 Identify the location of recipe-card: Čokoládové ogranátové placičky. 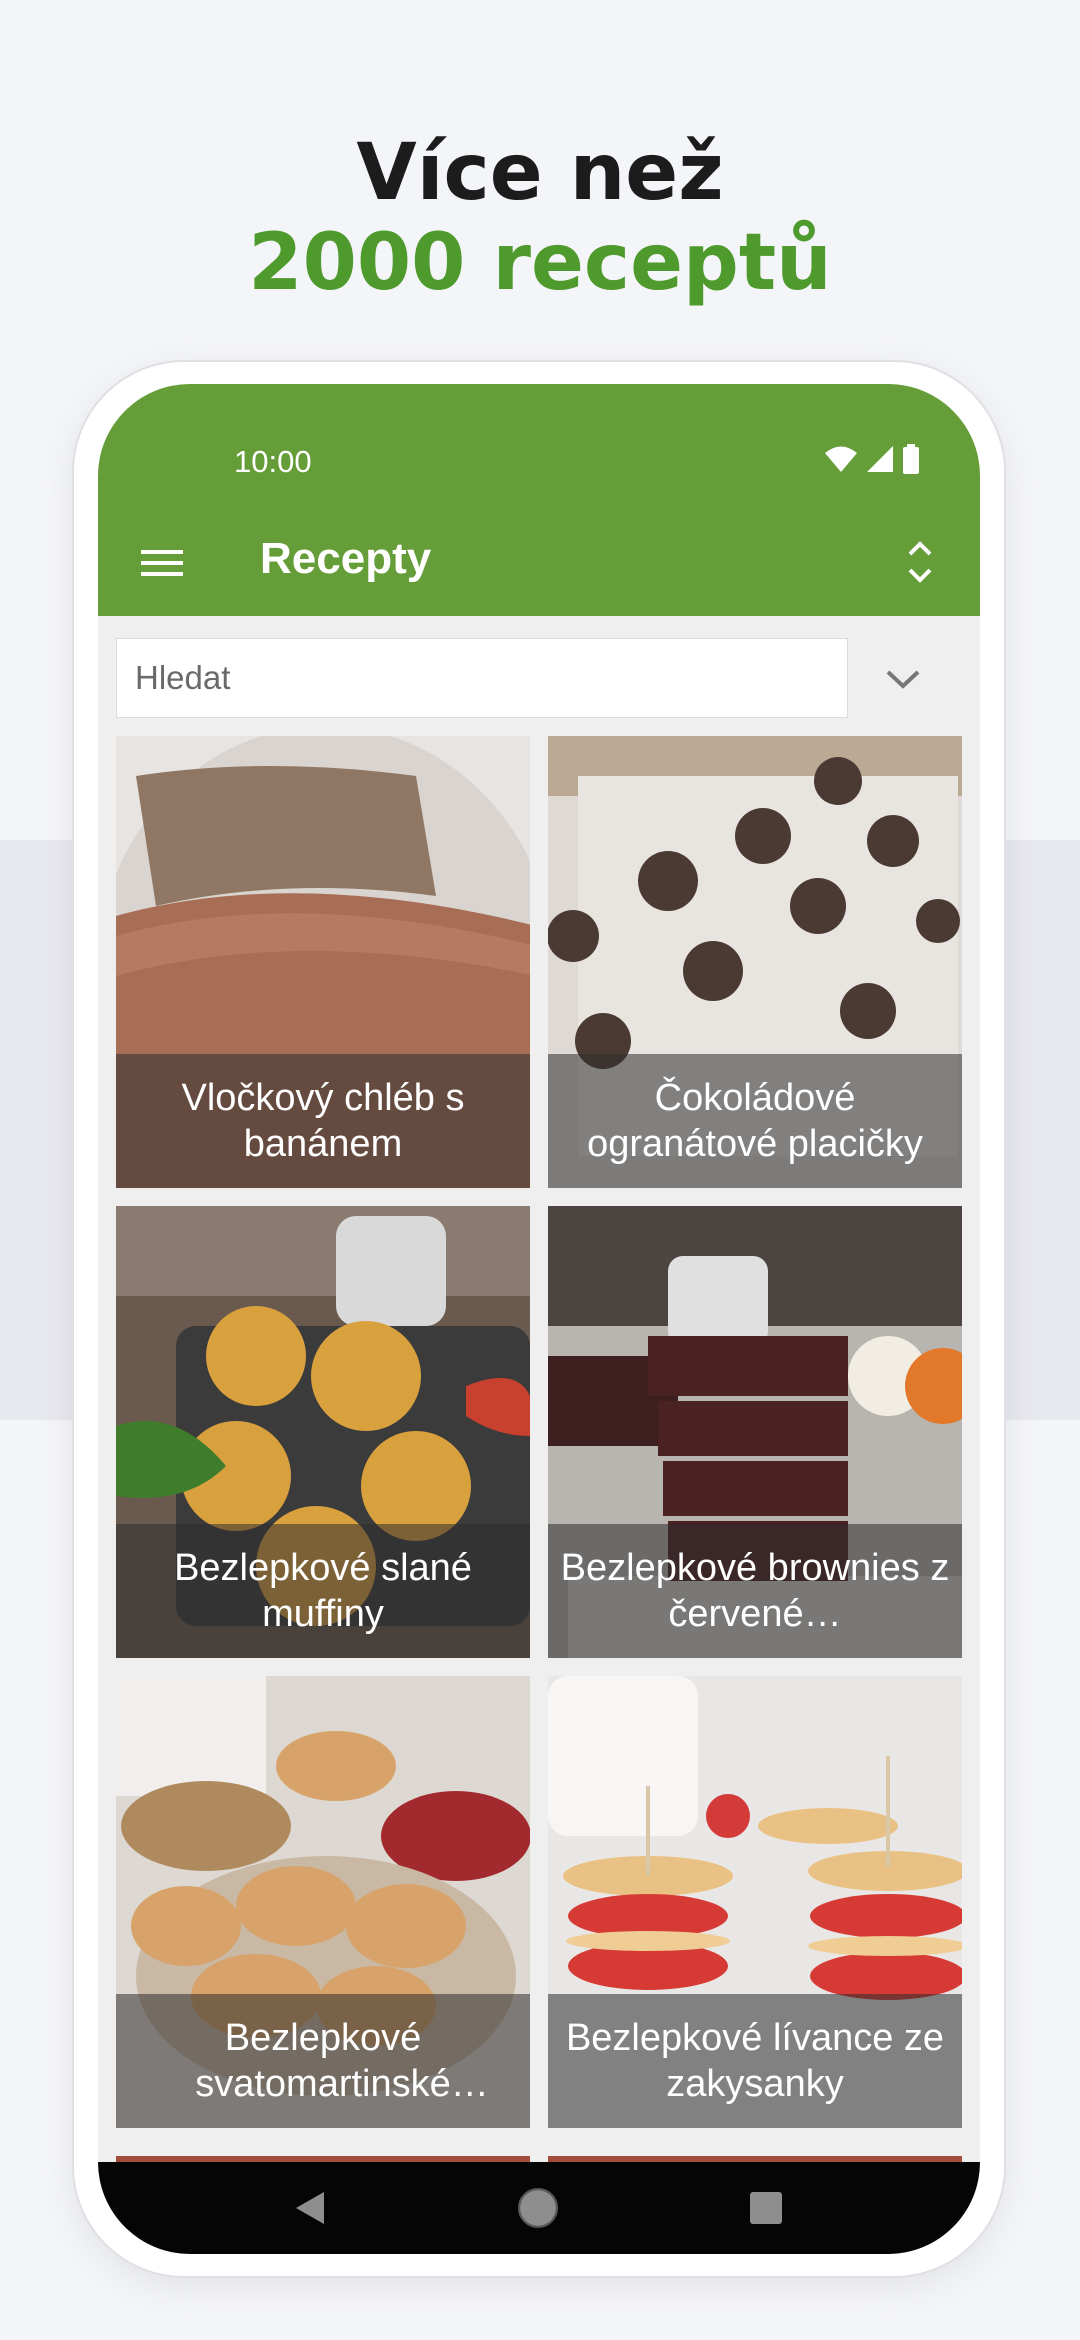
(755, 962).